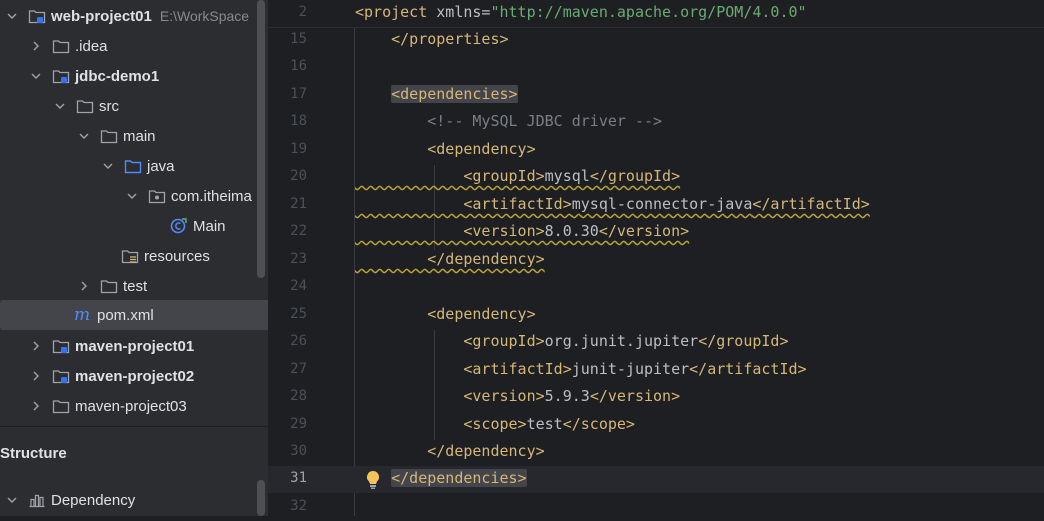 The width and height of the screenshot is (1044, 521). I want to click on source-folder-icon, so click(133, 166).